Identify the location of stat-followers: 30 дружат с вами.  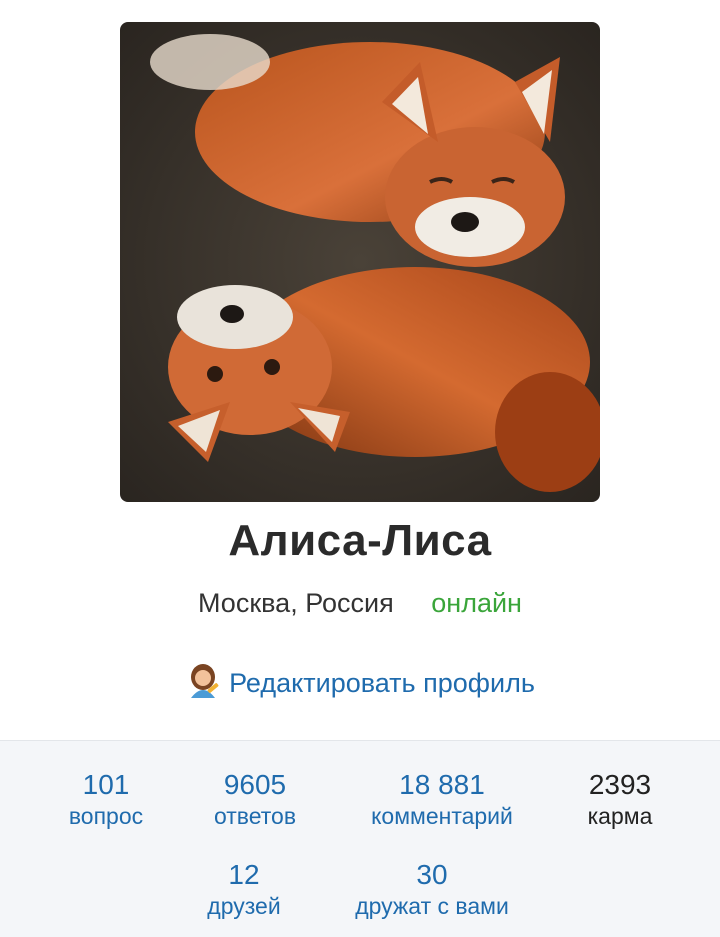
(432, 890).